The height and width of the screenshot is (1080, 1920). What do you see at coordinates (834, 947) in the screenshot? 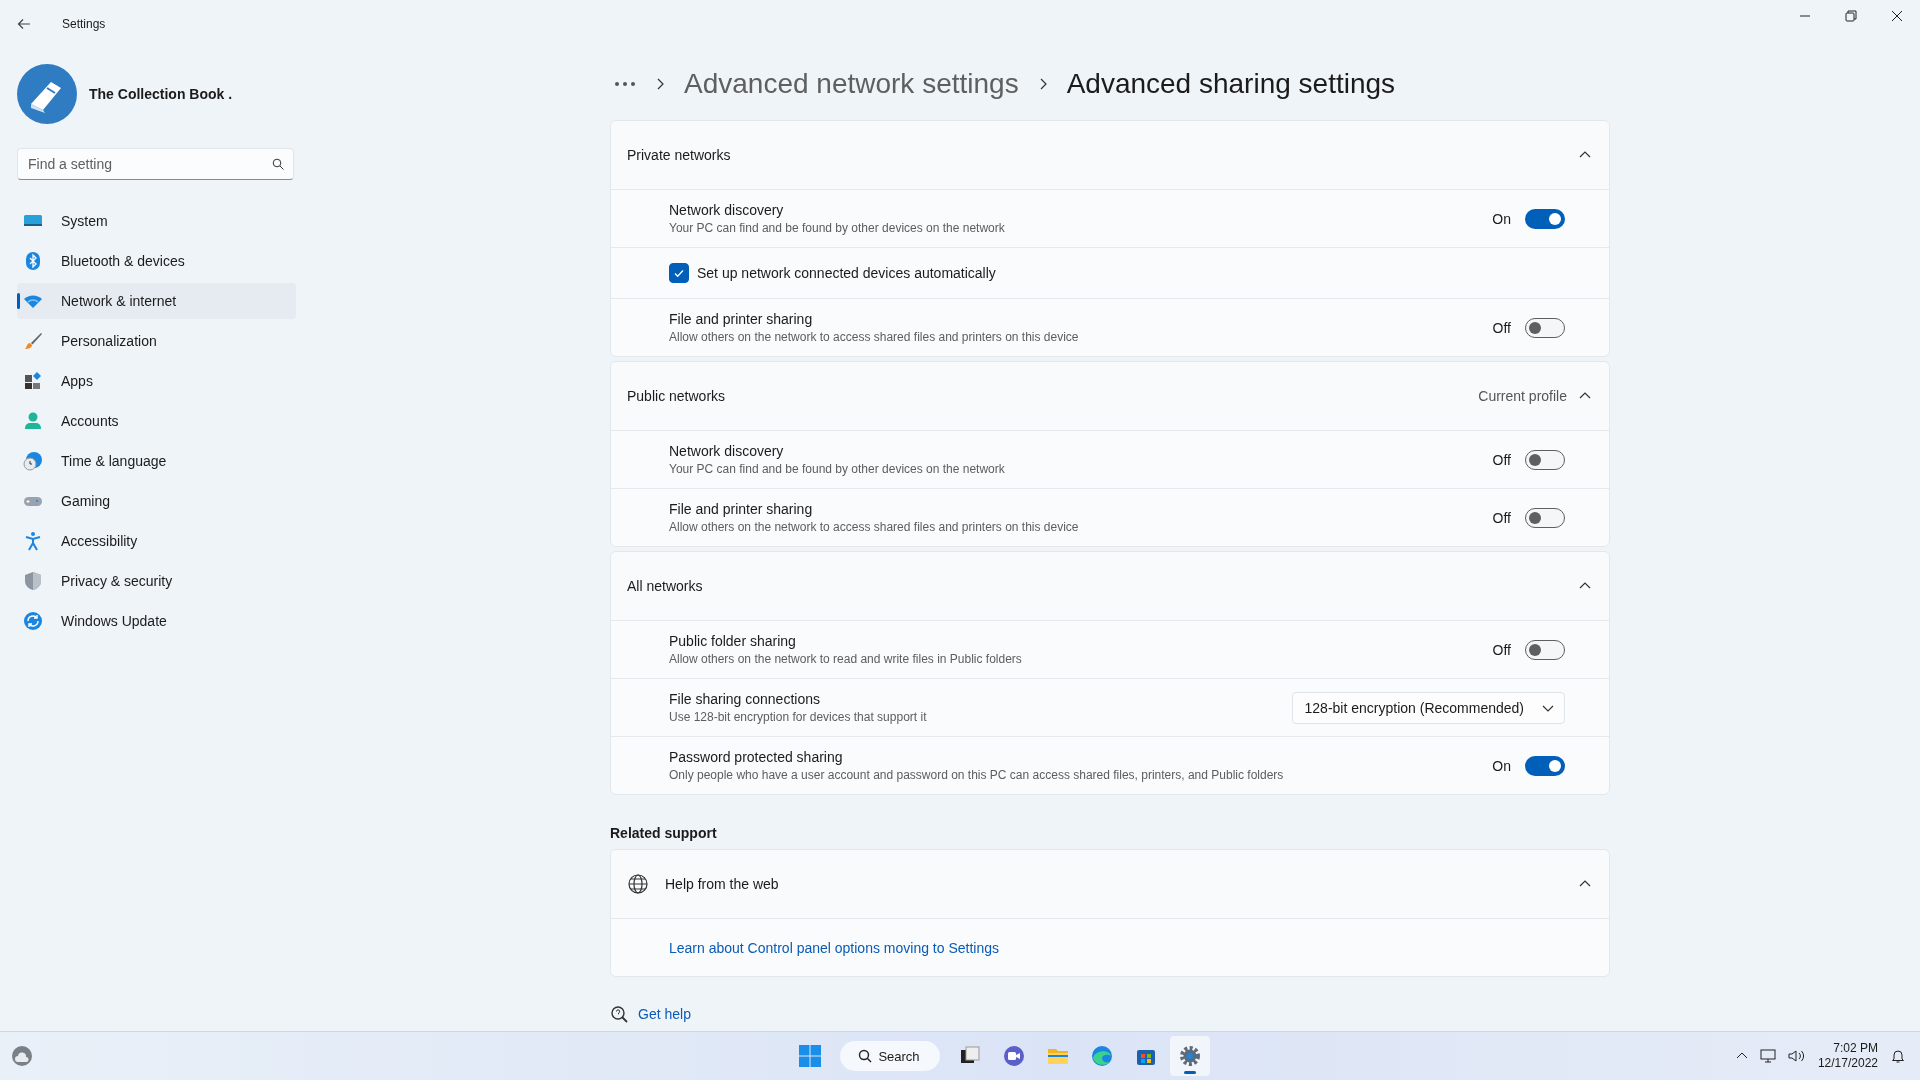
I see `help-link: Learn about Control panel options moving to Settings` at bounding box center [834, 947].